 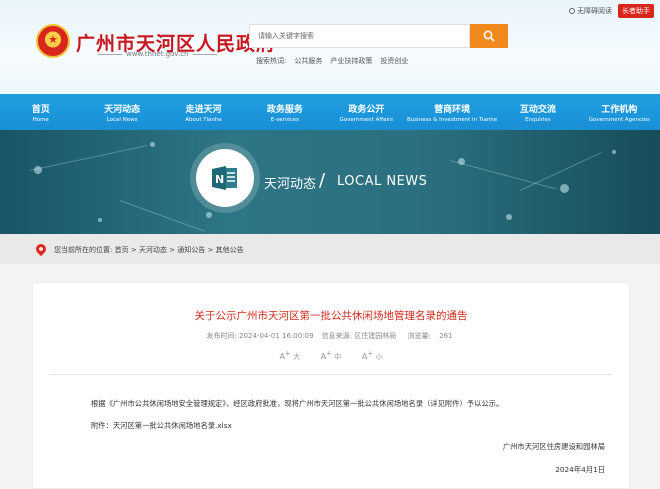 I want to click on article-signer: 广州市天河区住房建设和园林局, so click(x=553, y=446).